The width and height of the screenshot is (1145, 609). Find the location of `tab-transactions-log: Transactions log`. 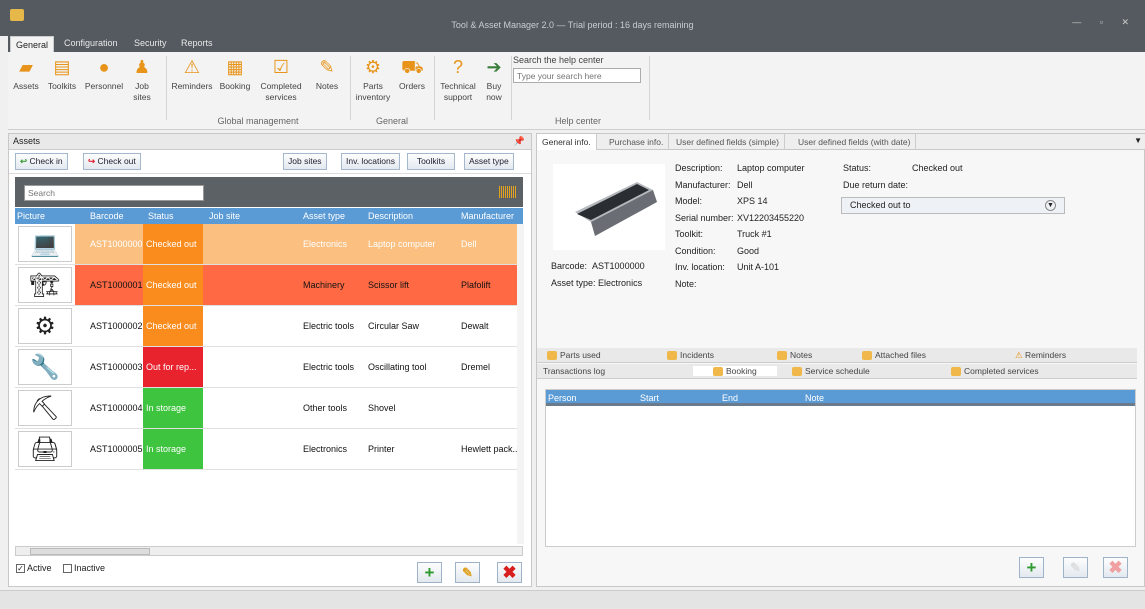

tab-transactions-log: Transactions log is located at coordinates (574, 371).